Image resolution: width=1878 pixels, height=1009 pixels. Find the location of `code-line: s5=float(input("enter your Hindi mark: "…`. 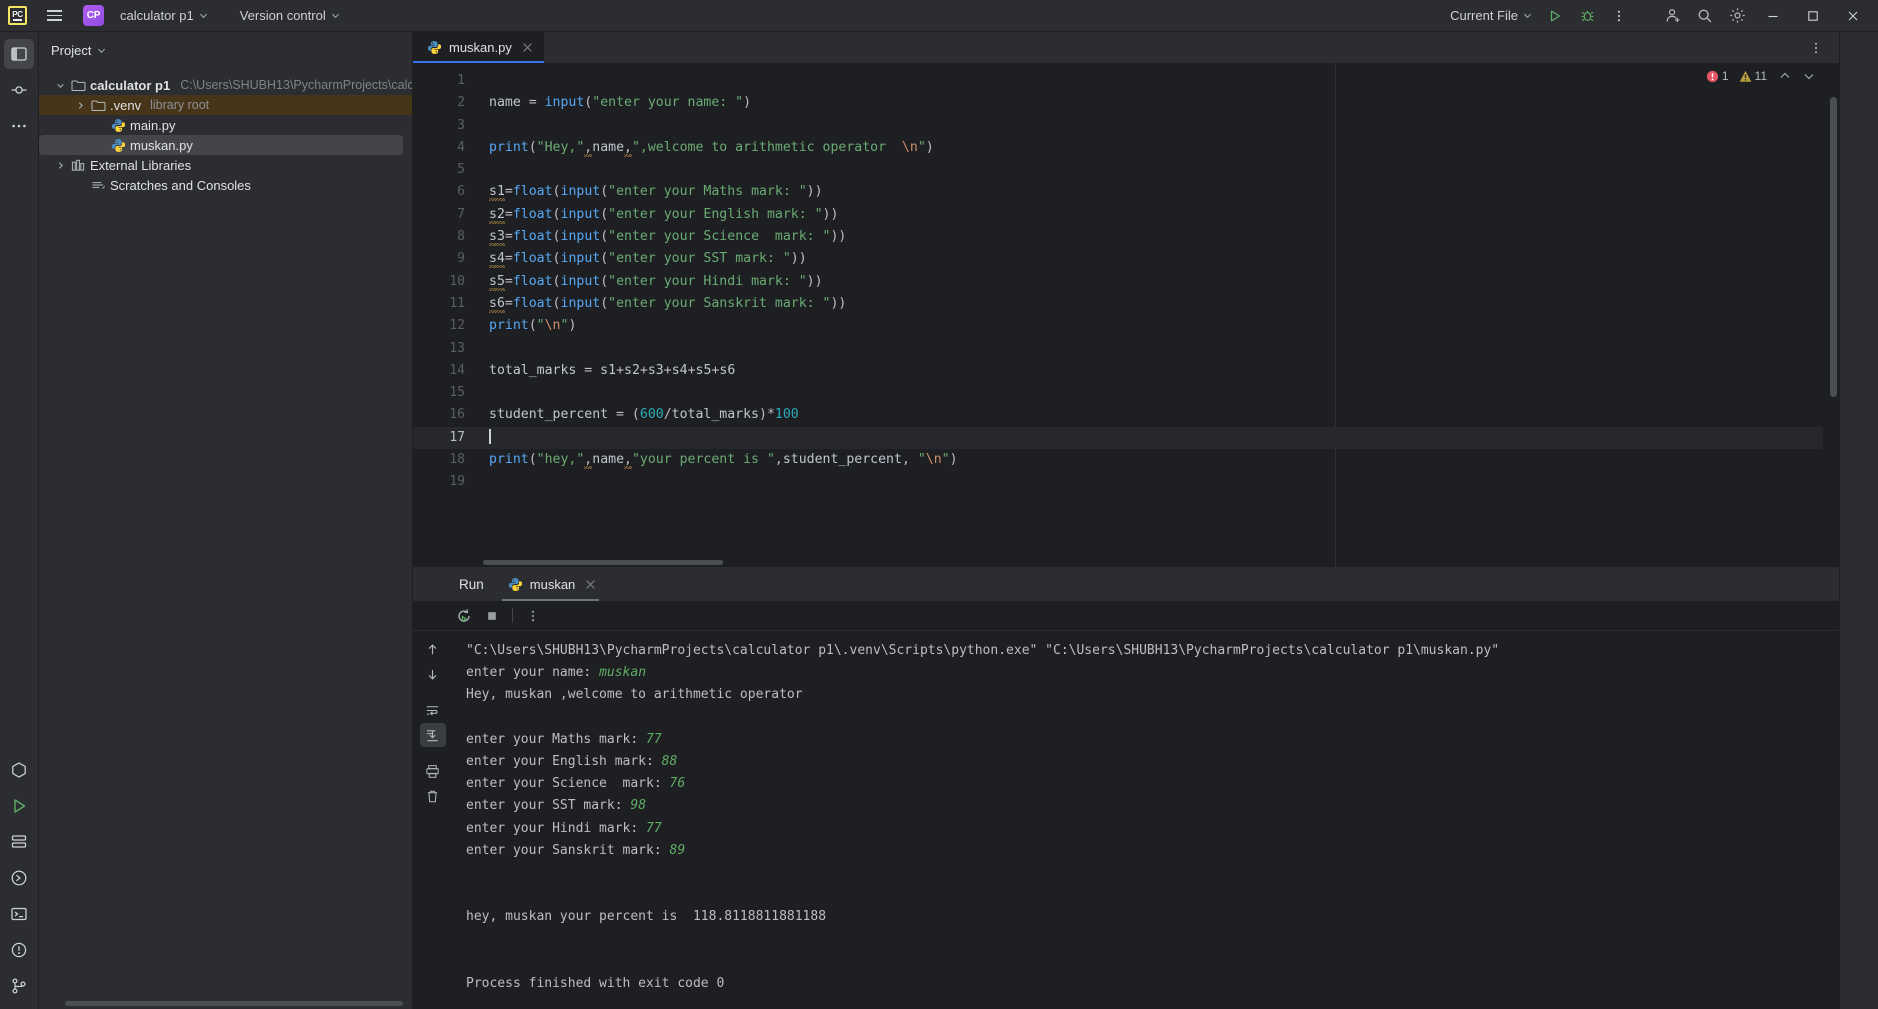

code-line: s5=float(input("enter your Hindi mark: "… is located at coordinates (1157, 282).